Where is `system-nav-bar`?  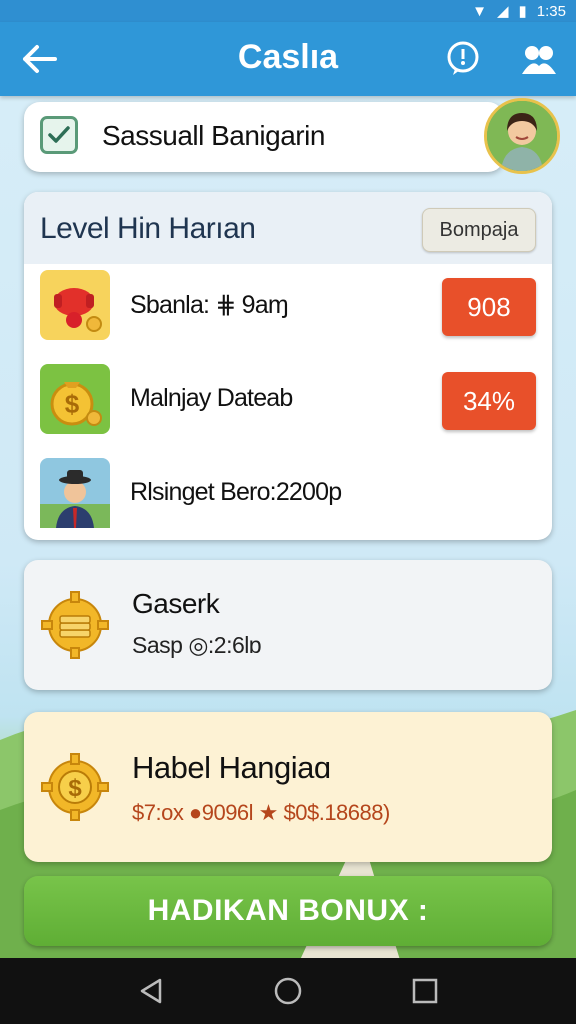
system-nav-bar is located at coordinates (288, 991).